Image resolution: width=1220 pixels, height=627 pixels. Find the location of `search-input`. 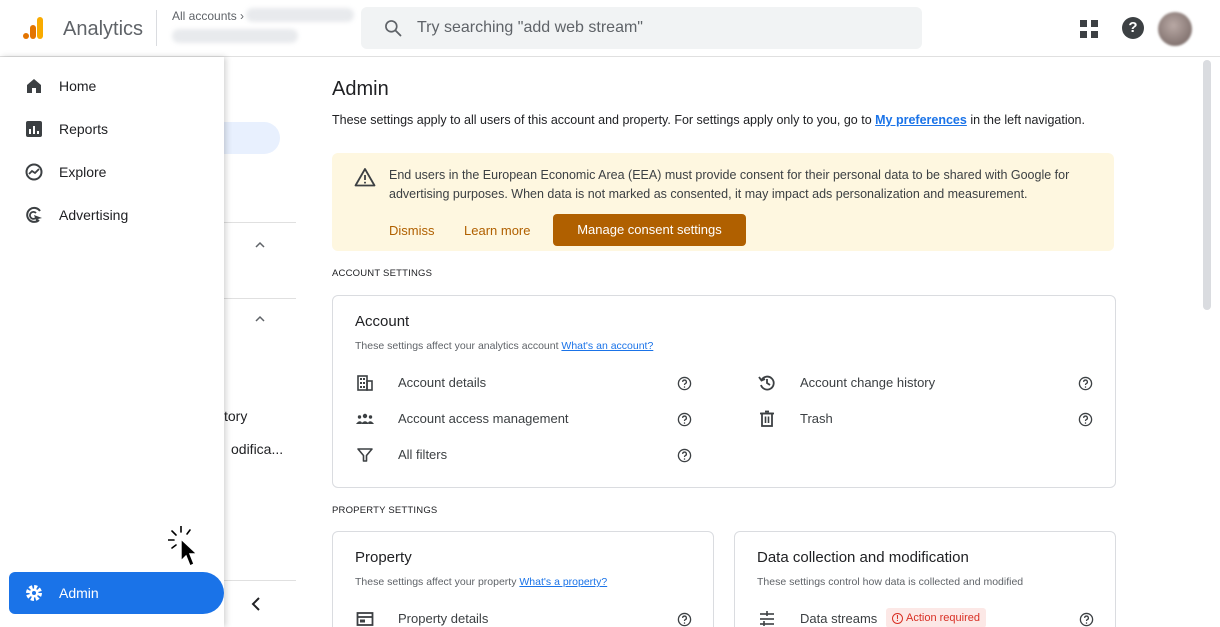

search-input is located at coordinates (657, 28).